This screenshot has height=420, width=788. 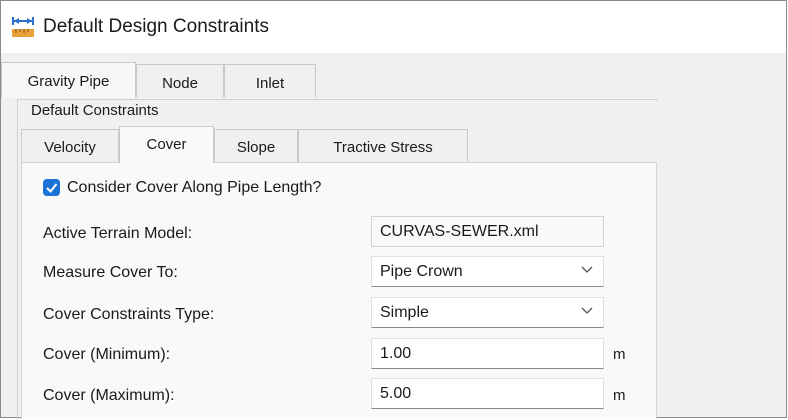 What do you see at coordinates (421, 271) in the screenshot?
I see `measure-cover-value: Pipe Crown` at bounding box center [421, 271].